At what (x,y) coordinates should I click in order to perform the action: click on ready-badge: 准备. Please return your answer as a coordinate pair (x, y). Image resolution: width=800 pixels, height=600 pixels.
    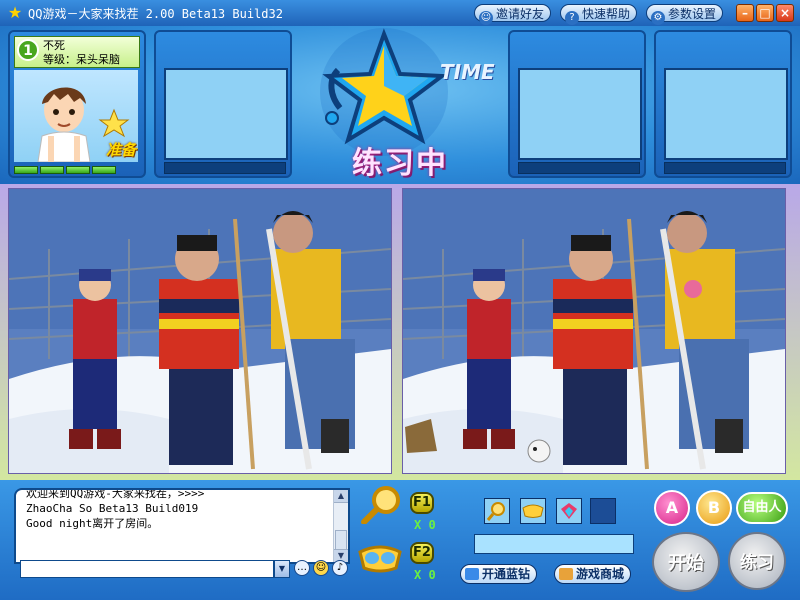
    Looking at the image, I should click on (120, 150).